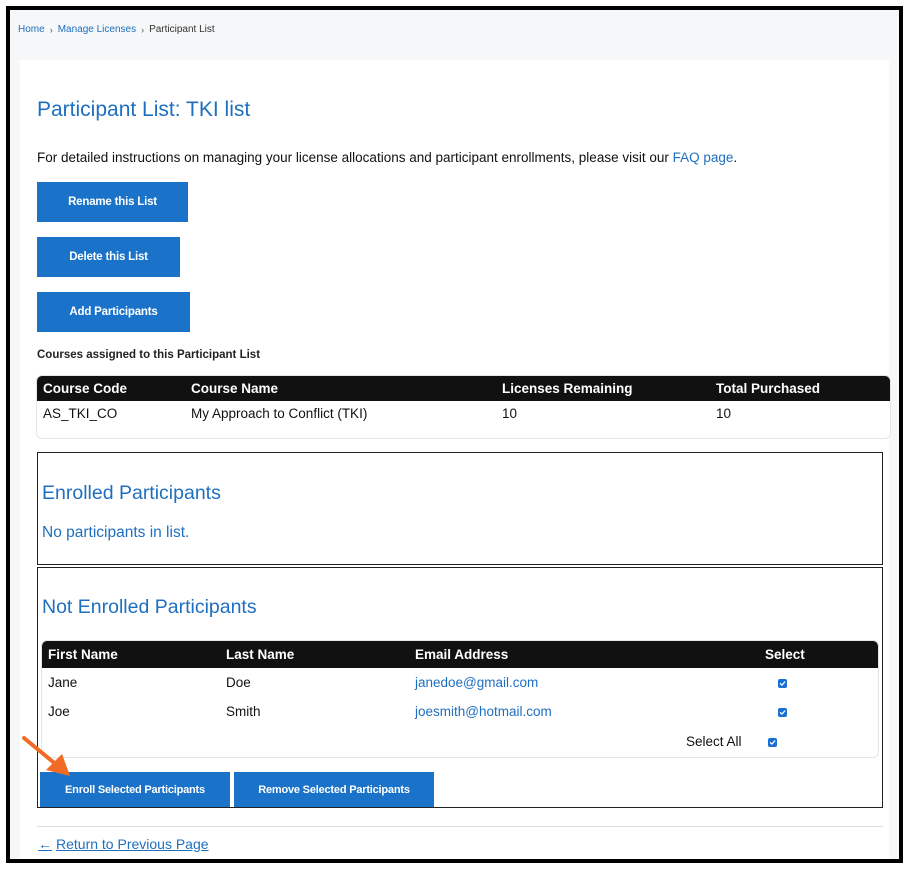 This screenshot has width=909, height=870. I want to click on header-course-name: Course Name, so click(235, 388).